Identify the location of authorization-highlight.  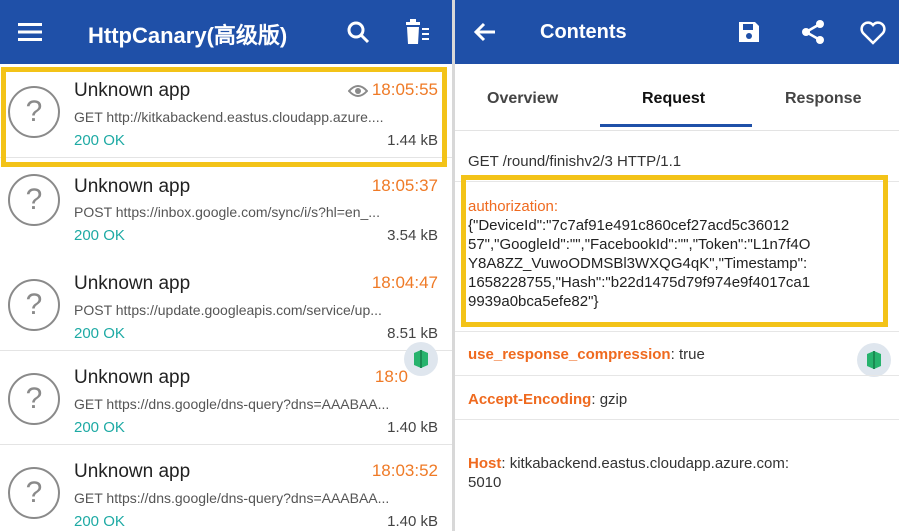
(674, 251).